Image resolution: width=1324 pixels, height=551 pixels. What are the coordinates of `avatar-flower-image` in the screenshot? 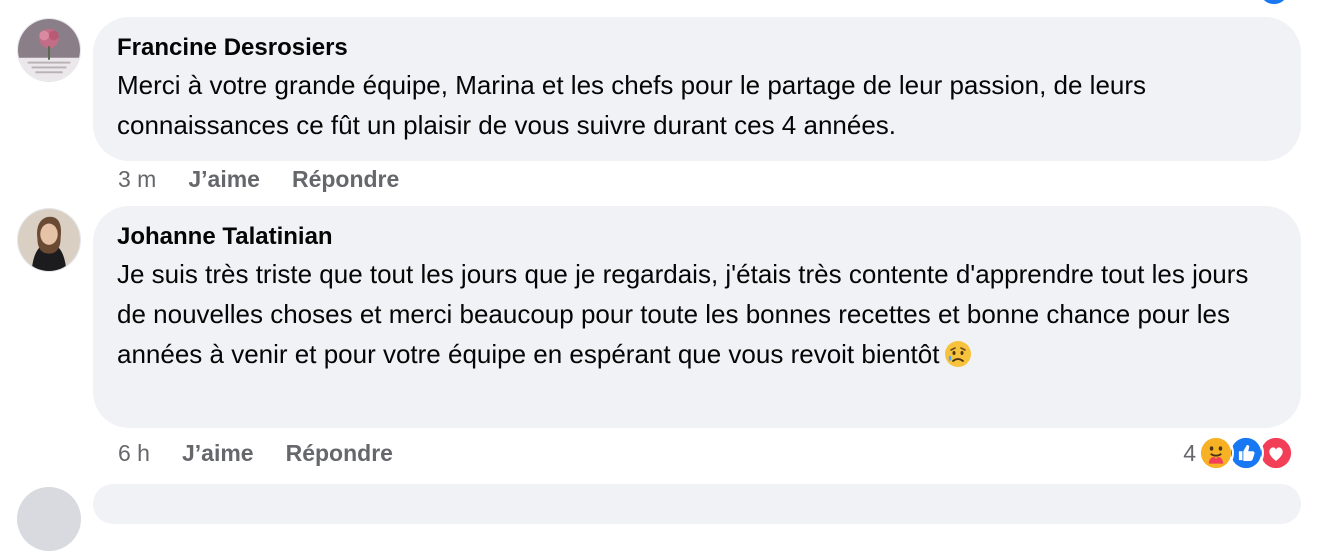 It's located at (49, 50).